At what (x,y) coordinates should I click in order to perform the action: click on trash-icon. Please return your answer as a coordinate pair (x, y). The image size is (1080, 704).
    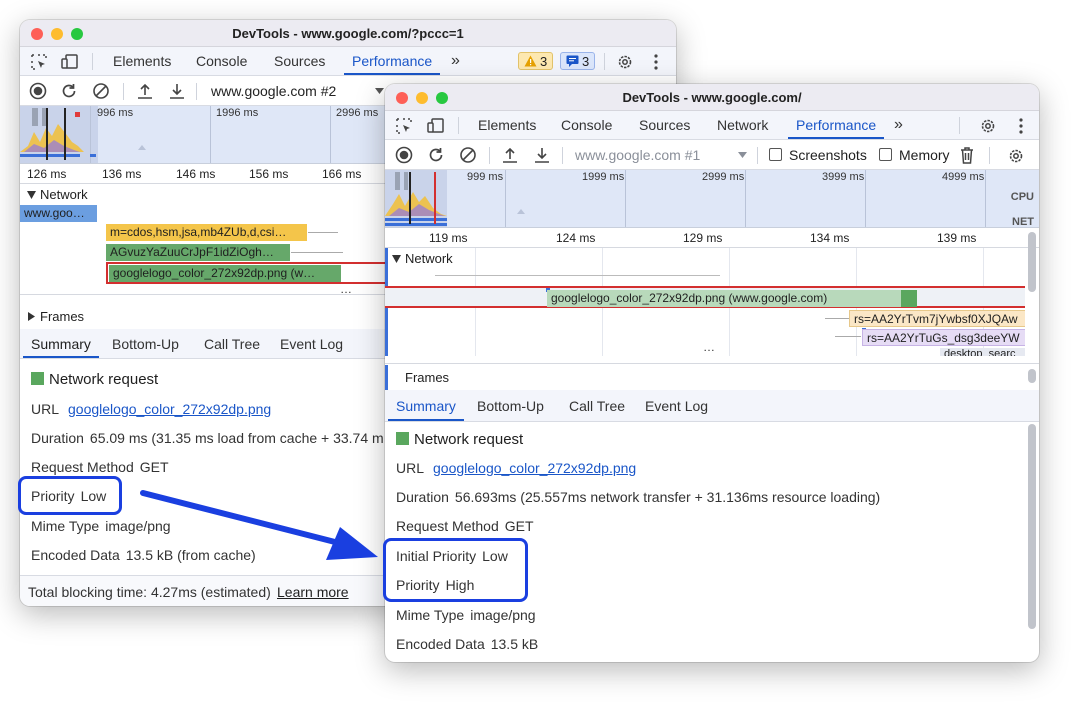
    Looking at the image, I should click on (967, 155).